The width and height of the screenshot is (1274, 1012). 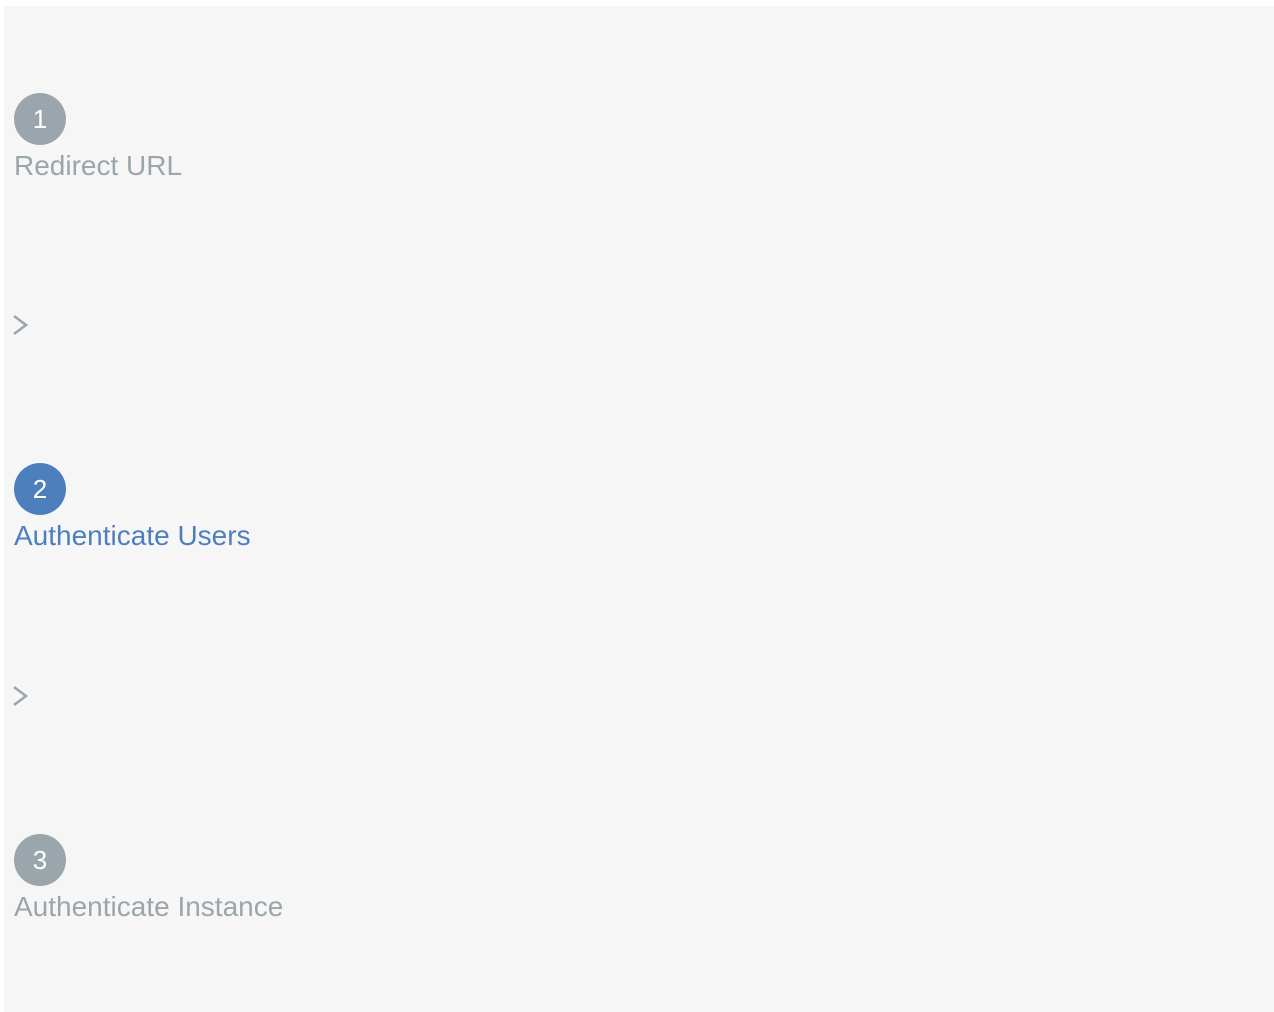 I want to click on step-label: Redirect URL, so click(x=98, y=165).